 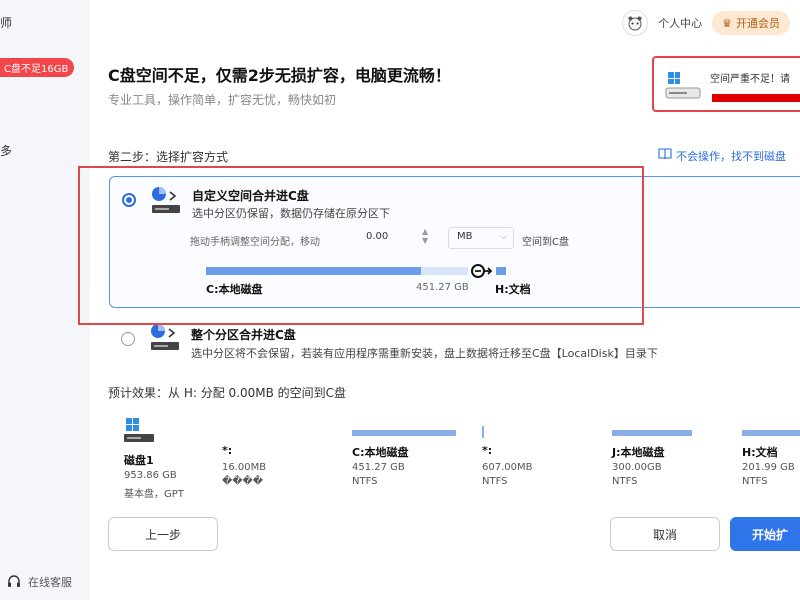 I want to click on help-link: 不会操作，找不到磁盘, so click(x=722, y=156).